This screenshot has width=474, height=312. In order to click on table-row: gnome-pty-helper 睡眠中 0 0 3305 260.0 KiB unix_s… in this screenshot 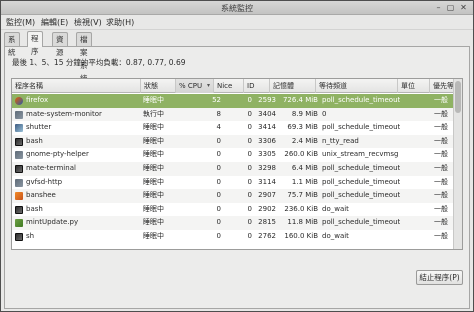, I will do `click(233, 155)`.